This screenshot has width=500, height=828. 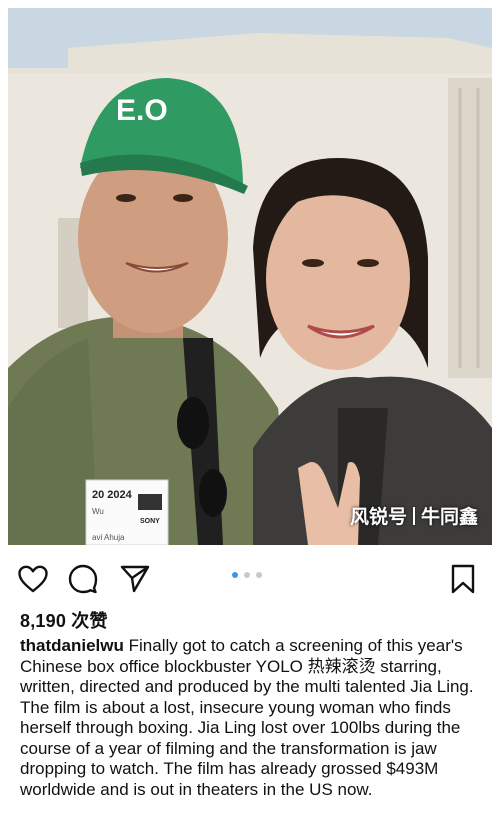 I want to click on watermark: 风锐号 牛同鑫, so click(x=414, y=515).